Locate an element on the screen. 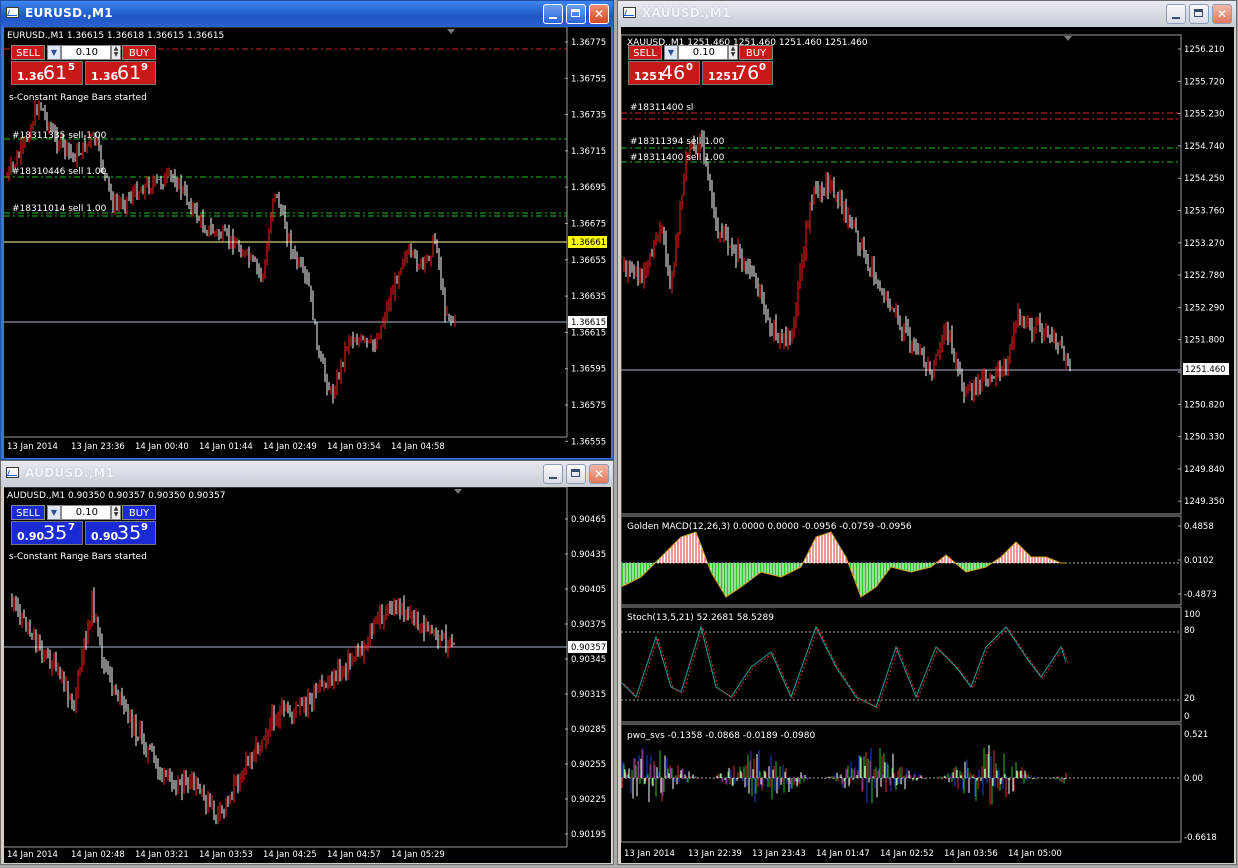 Image resolution: width=1238 pixels, height=868 pixels. y-axis-tick-label: 1249.350 is located at coordinates (1204, 502).